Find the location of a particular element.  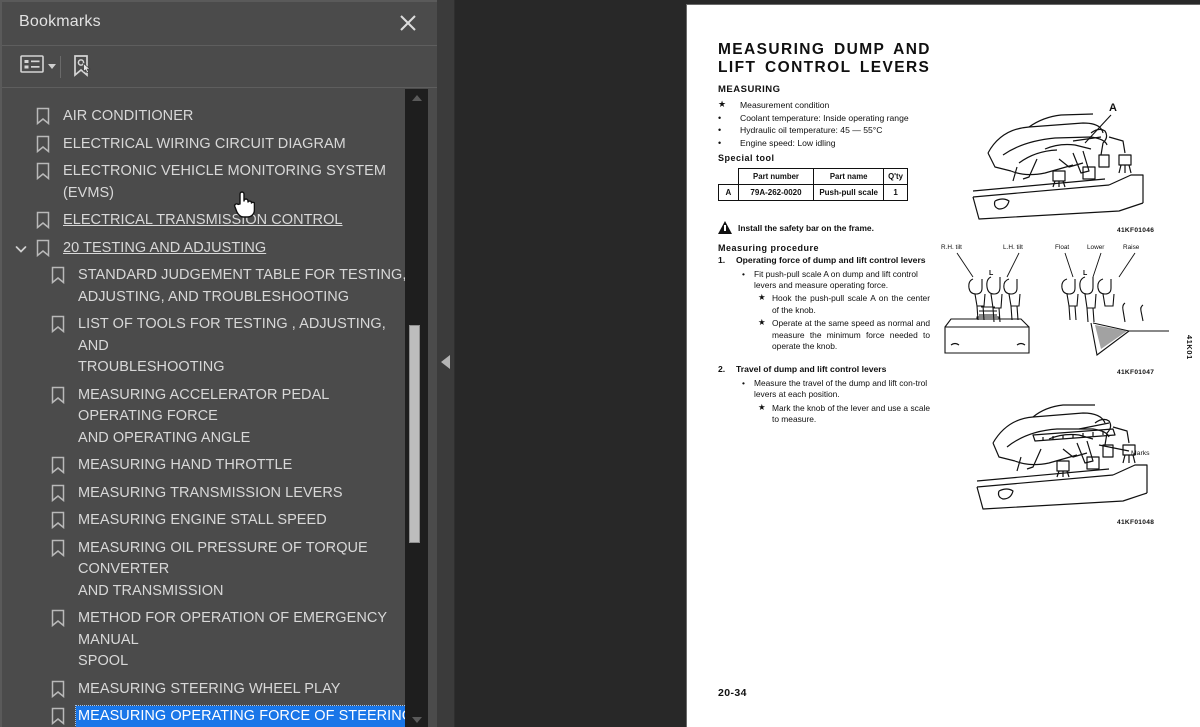

bookmark-item-label: AIR CONDITIONER is located at coordinates (128, 116).